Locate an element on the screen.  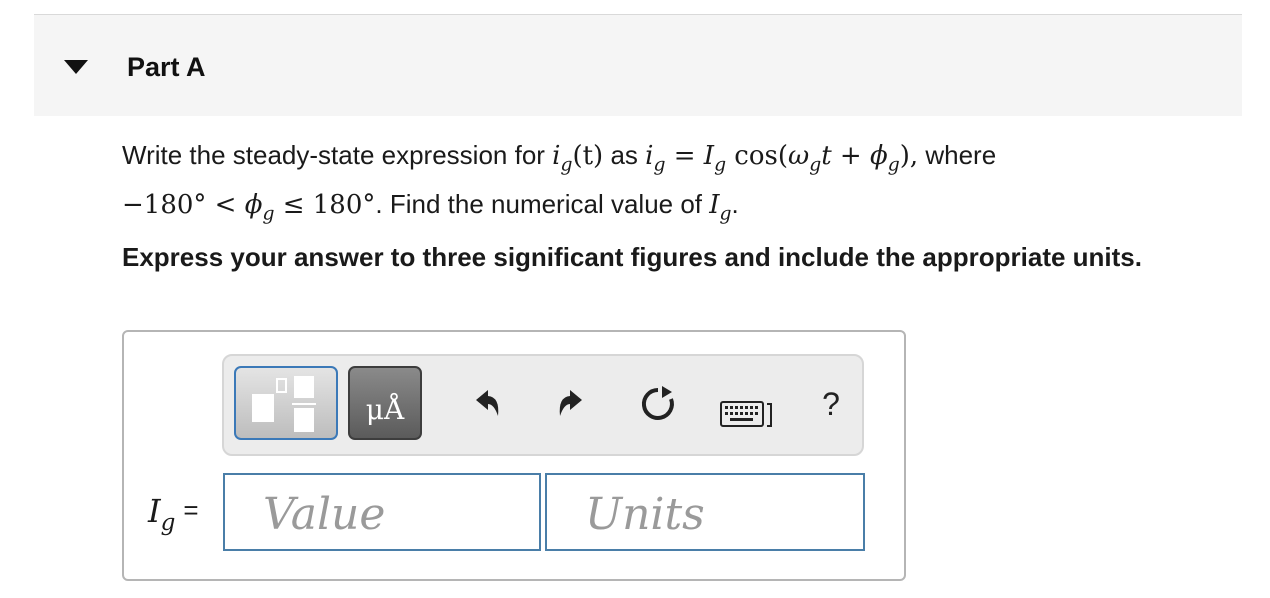
redo-icon is located at coordinates (572, 404).